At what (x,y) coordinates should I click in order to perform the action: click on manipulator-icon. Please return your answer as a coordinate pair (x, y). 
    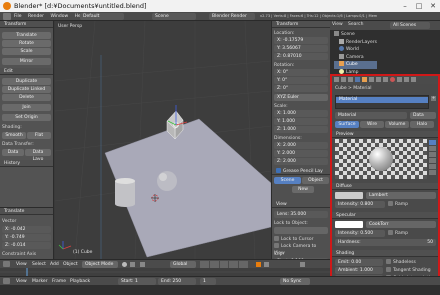
    Looking at the image, I should click on (142, 264).